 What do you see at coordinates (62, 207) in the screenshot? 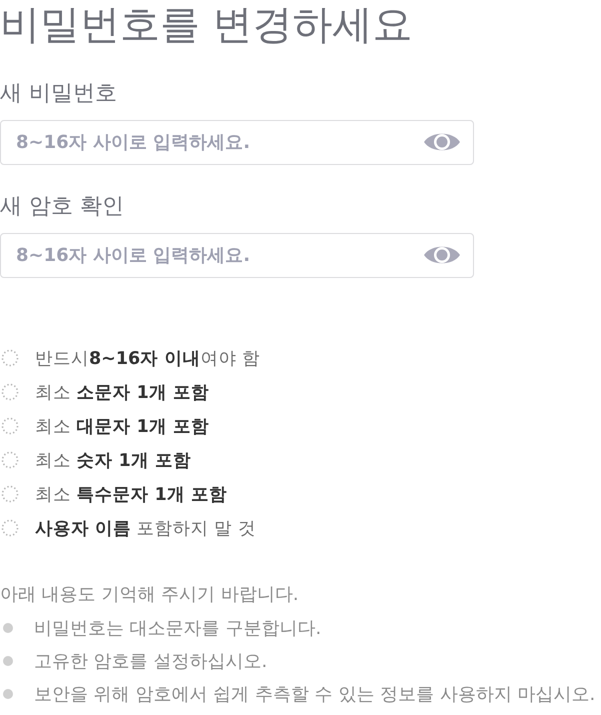
I see `field-label: 새 암호 확인` at bounding box center [62, 207].